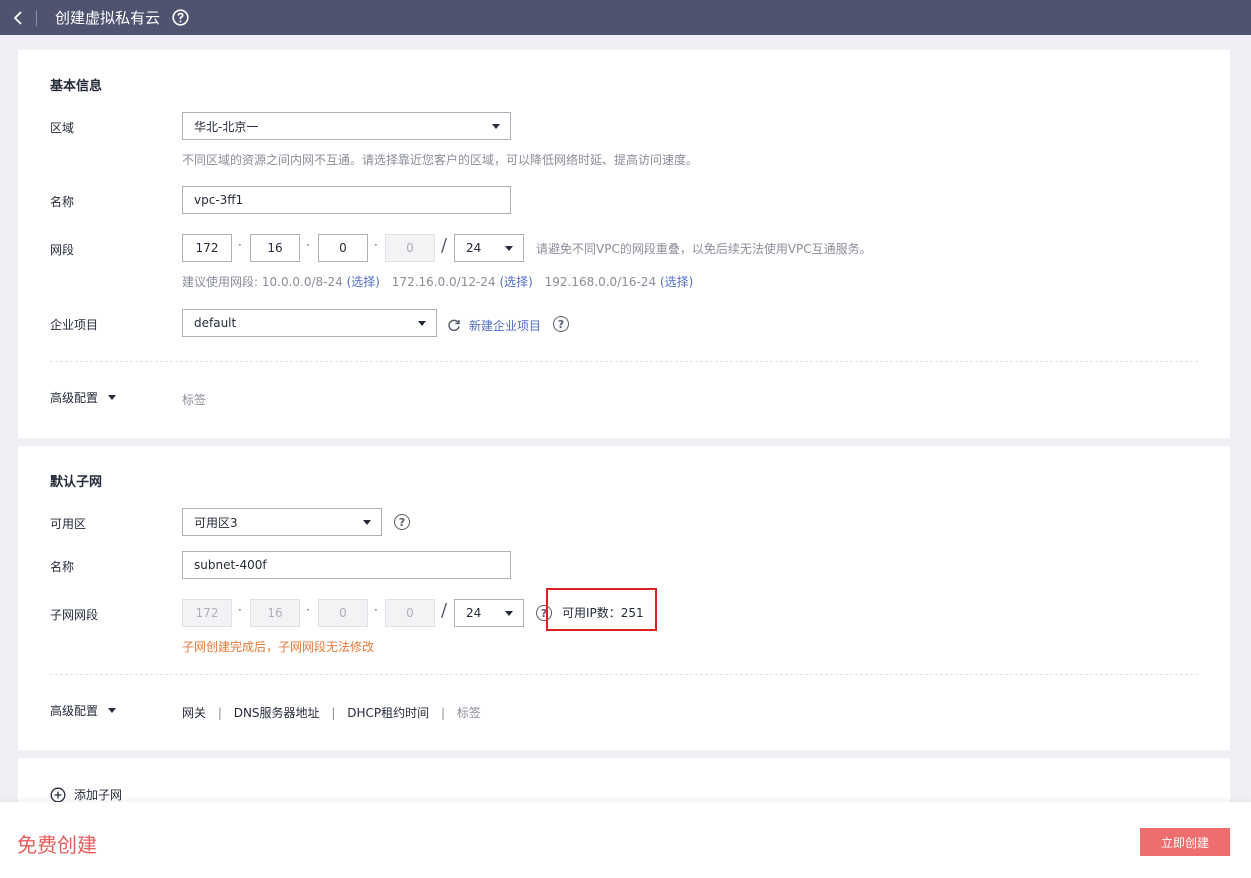 The height and width of the screenshot is (878, 1251). Describe the element at coordinates (468, 713) in the screenshot. I see `subnet-tag-label: 标签` at that location.